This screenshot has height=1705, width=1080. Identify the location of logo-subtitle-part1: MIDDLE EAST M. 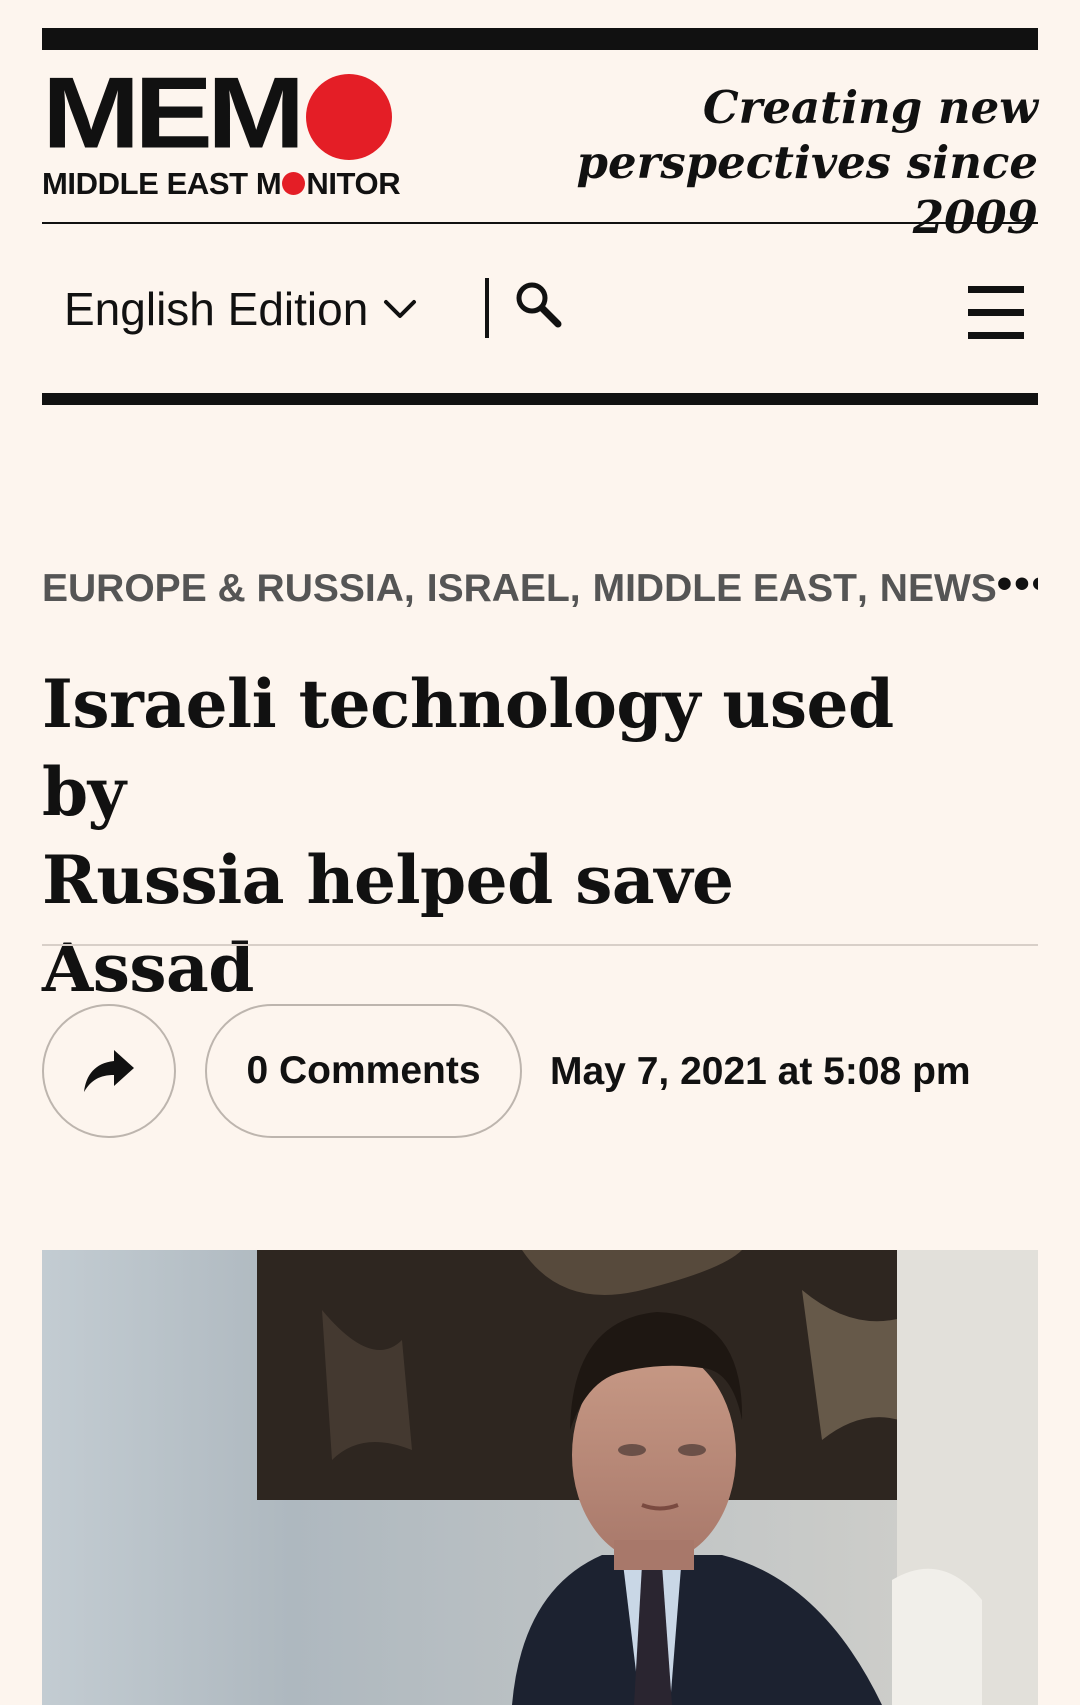
(162, 183).